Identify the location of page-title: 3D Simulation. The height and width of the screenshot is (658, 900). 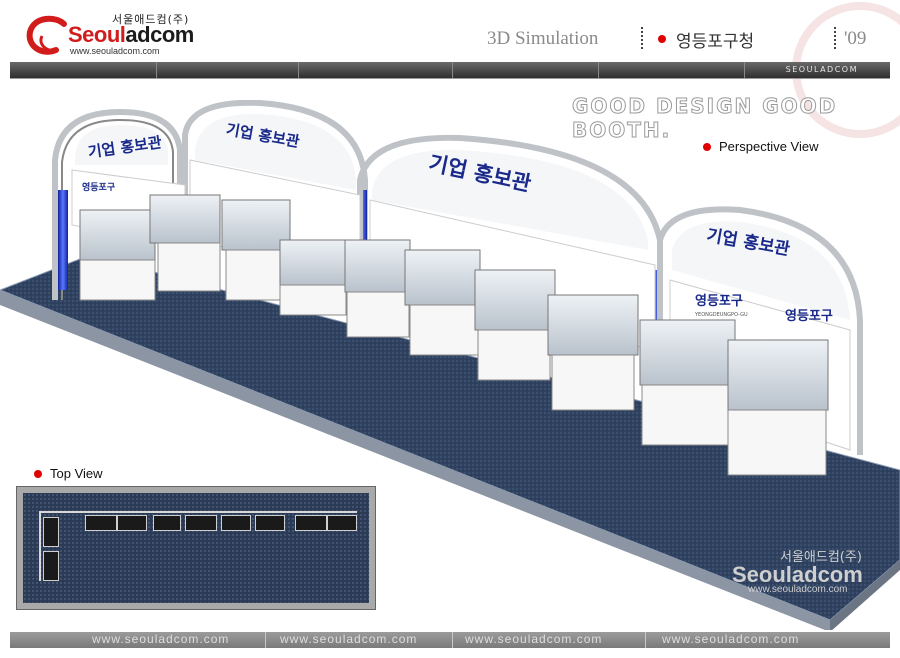
(543, 38).